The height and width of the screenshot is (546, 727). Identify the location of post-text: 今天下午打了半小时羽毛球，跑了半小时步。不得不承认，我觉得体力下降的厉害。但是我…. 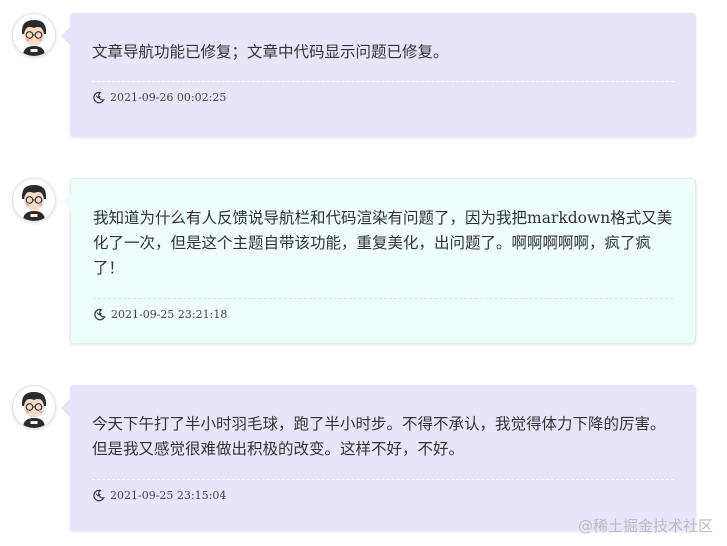
(379, 436).